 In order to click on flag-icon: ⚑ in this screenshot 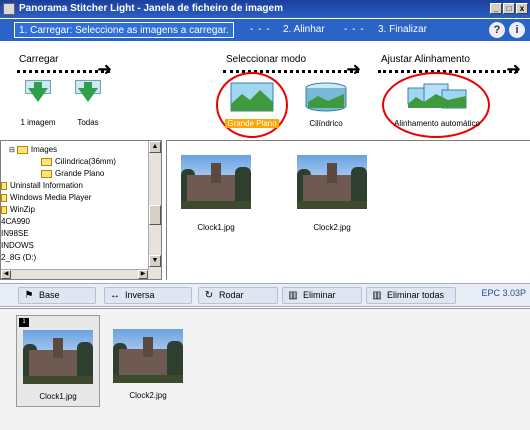, I will do `click(29, 295)`.